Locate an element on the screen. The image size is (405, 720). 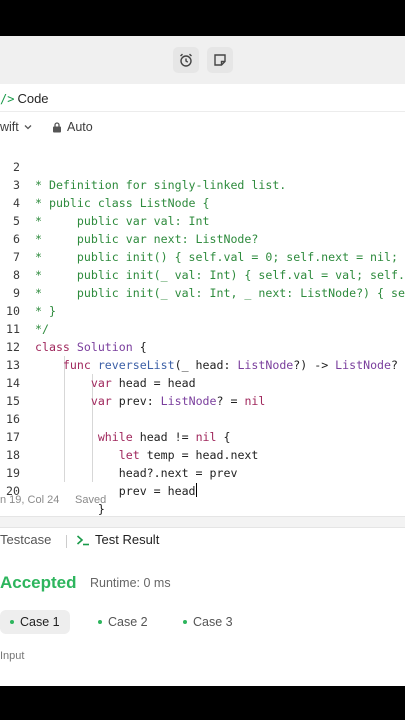
case-label: Case 2 is located at coordinates (128, 622).